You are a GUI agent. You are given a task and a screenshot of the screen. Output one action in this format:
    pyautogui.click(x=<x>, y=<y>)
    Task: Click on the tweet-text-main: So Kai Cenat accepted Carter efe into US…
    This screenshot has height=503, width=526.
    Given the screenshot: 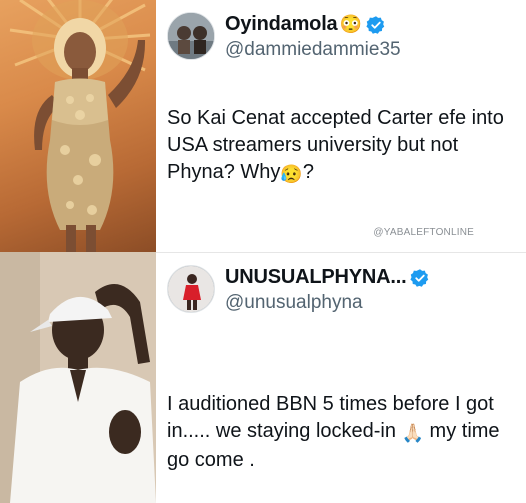 What is the action you would take?
    pyautogui.click(x=335, y=145)
    